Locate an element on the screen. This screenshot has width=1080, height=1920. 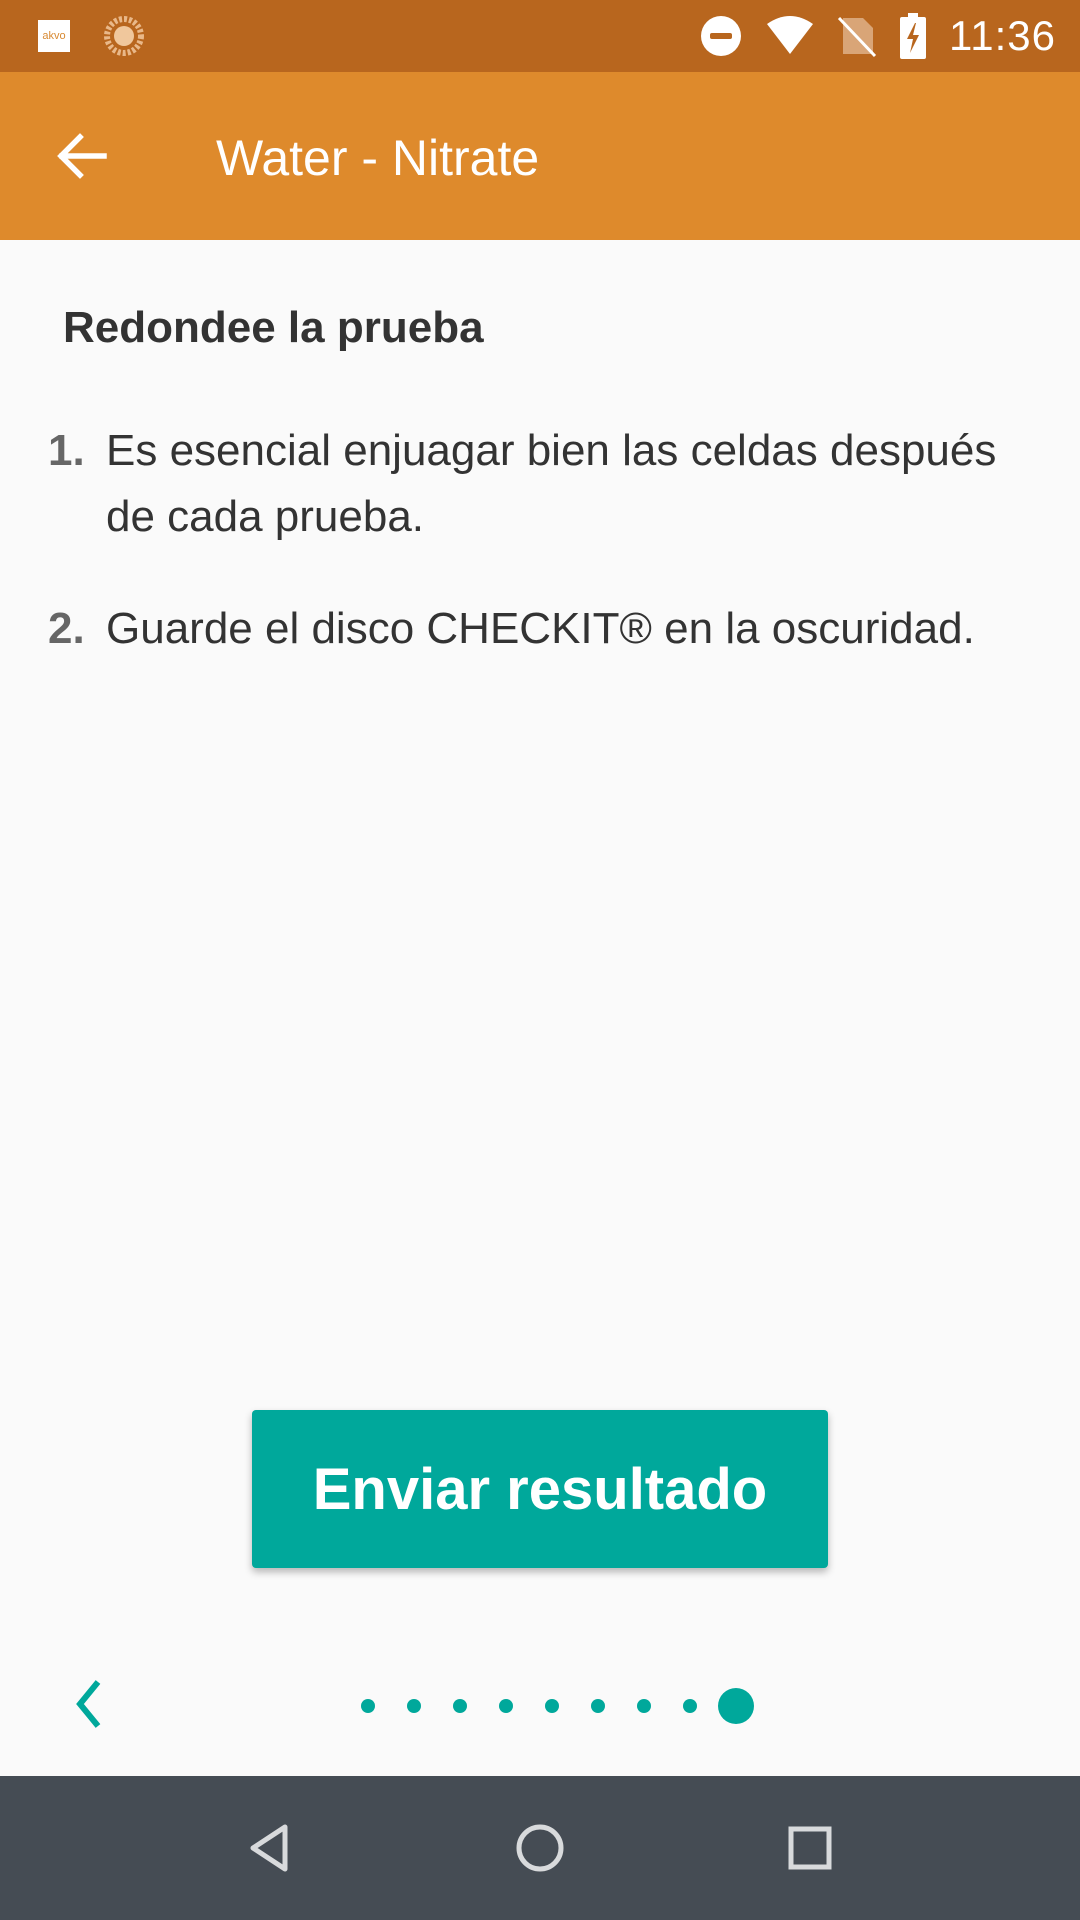
status-icons: 11:36 is located at coordinates (877, 36).